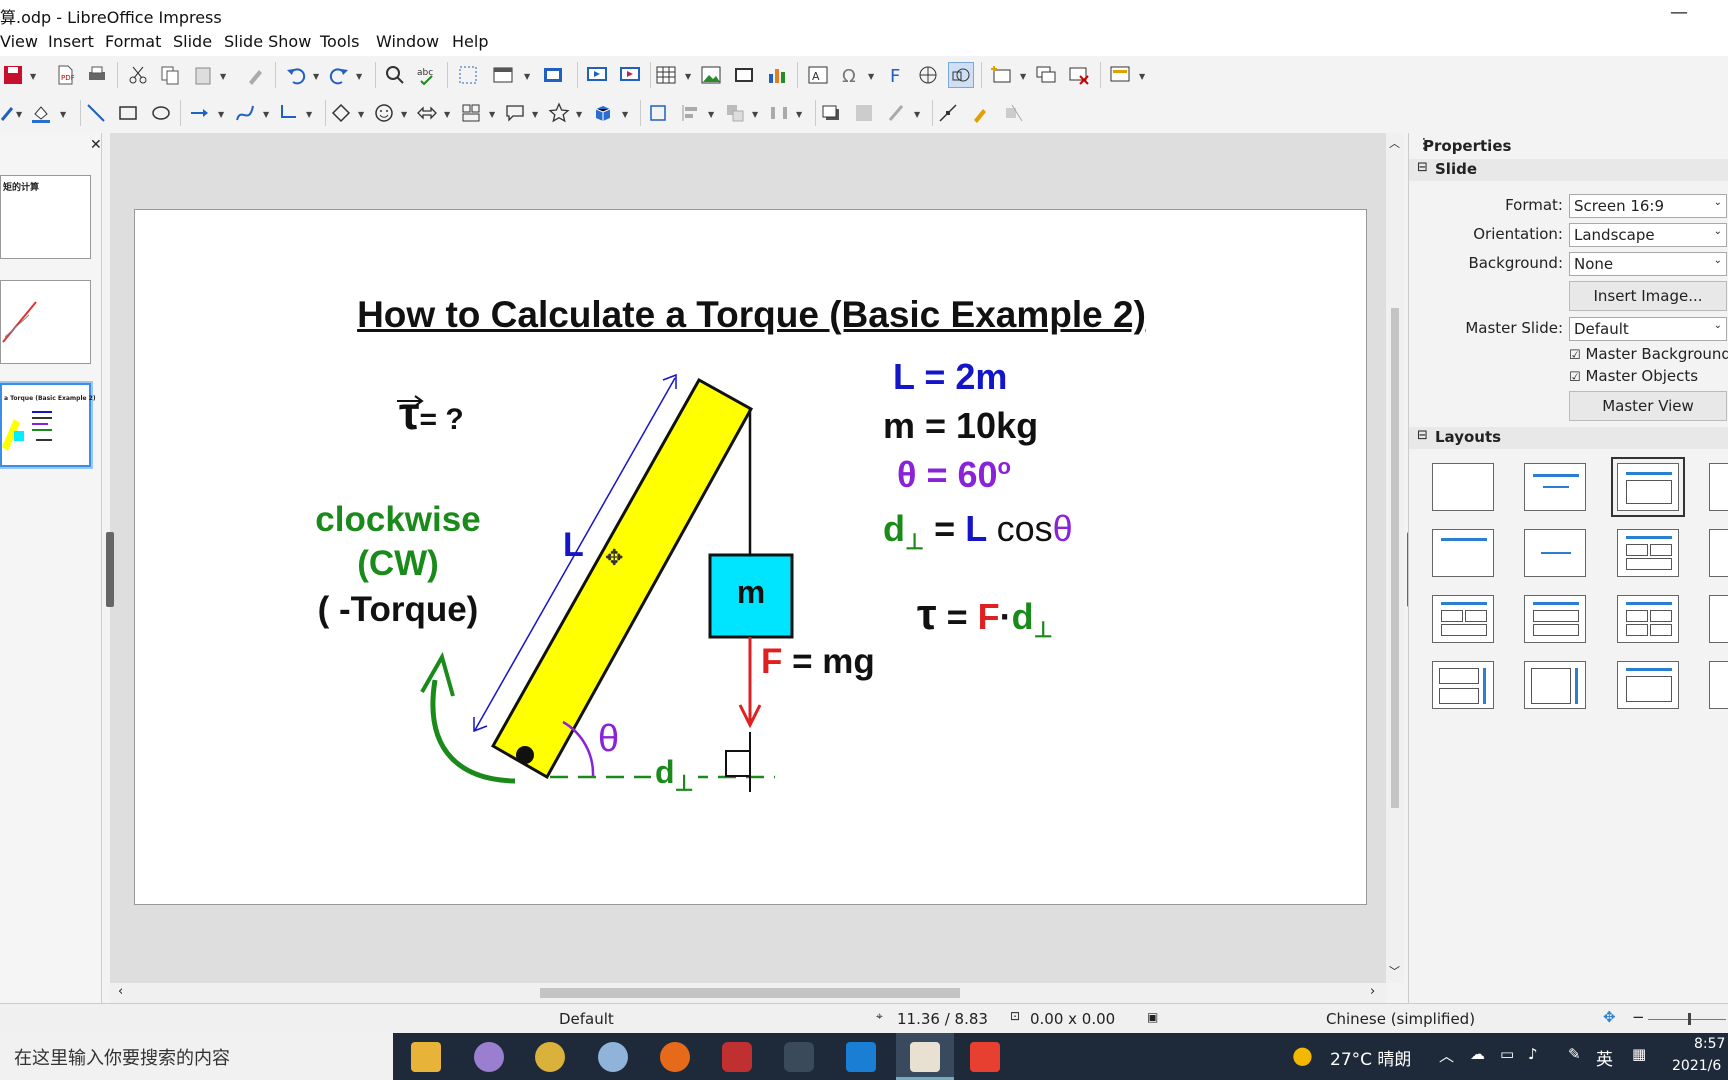  What do you see at coordinates (985, 616) in the screenshot?
I see `equation-torque: τ = F·d⊥` at bounding box center [985, 616].